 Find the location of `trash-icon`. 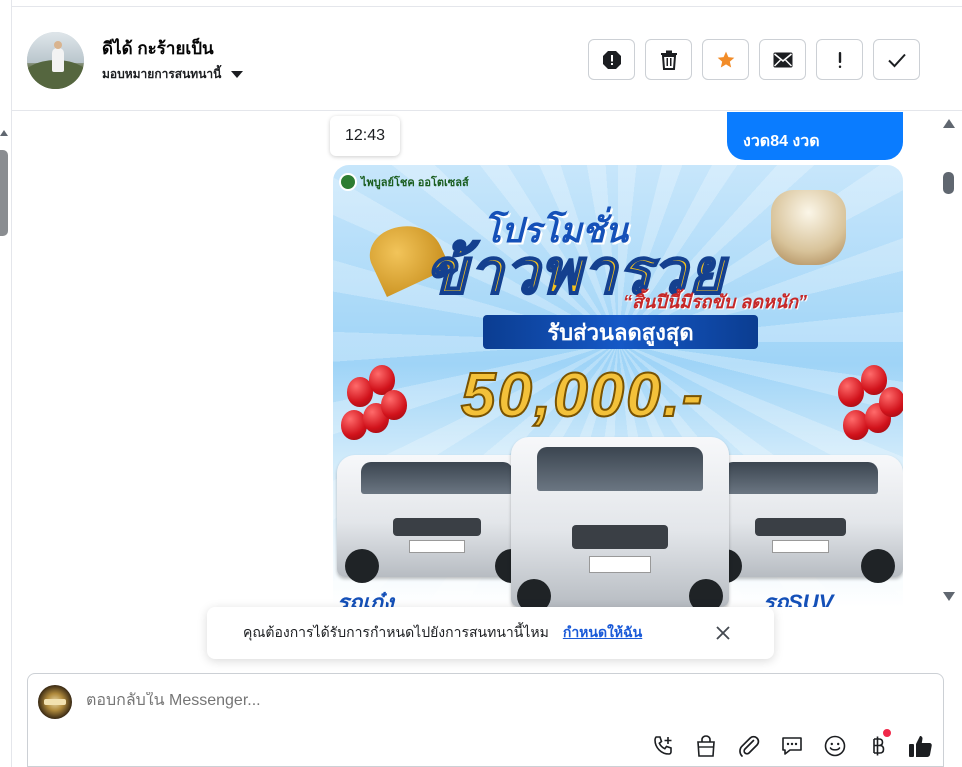

trash-icon is located at coordinates (668, 60).